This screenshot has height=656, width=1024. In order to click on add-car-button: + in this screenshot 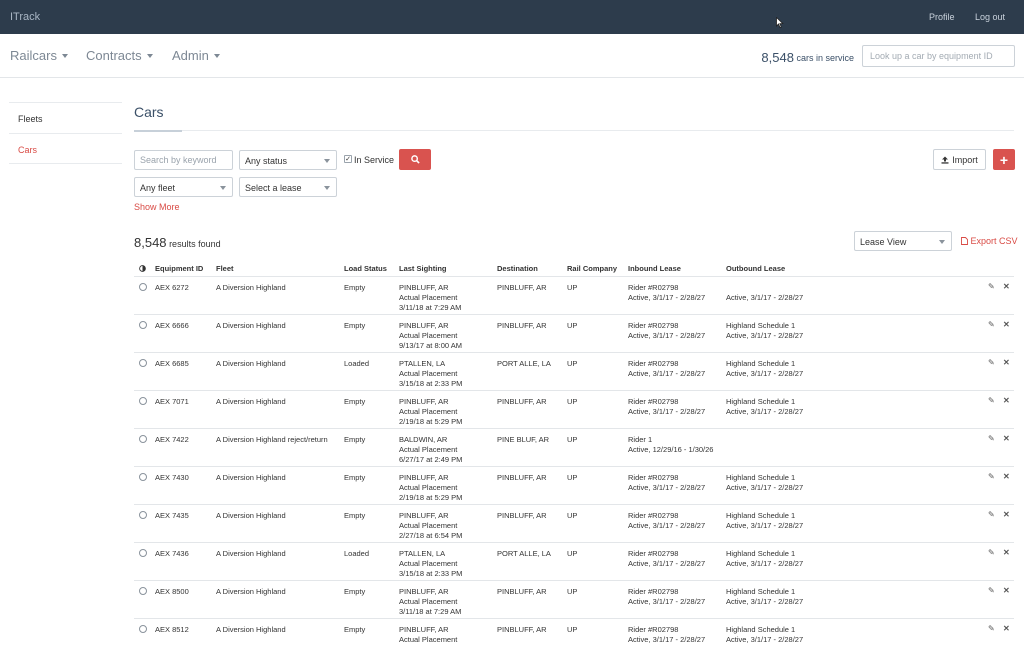, I will do `click(1004, 159)`.